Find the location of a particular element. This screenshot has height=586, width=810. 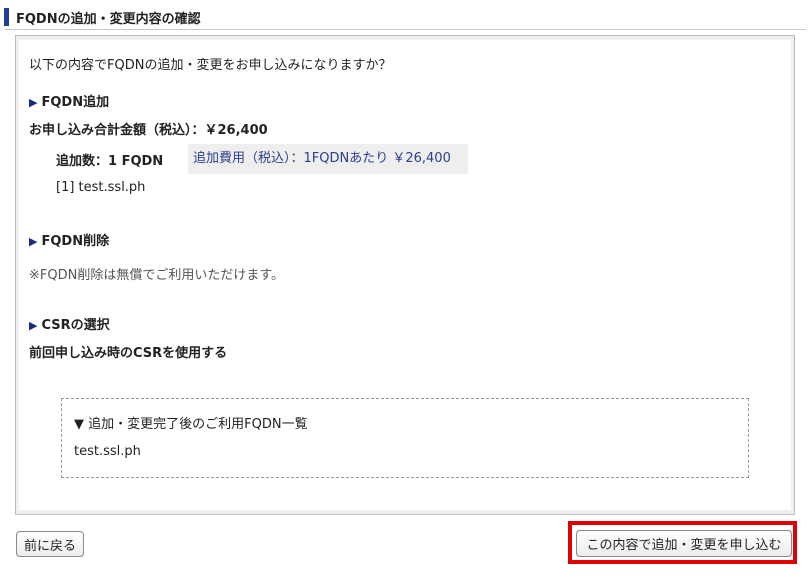

fqdn-list-heading: ▼ 追加・変更完了後のご利用FQDN一覧 is located at coordinates (191, 424).